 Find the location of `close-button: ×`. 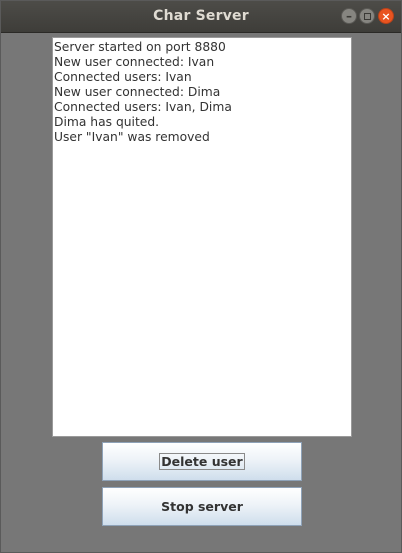

close-button: × is located at coordinates (386, 16).